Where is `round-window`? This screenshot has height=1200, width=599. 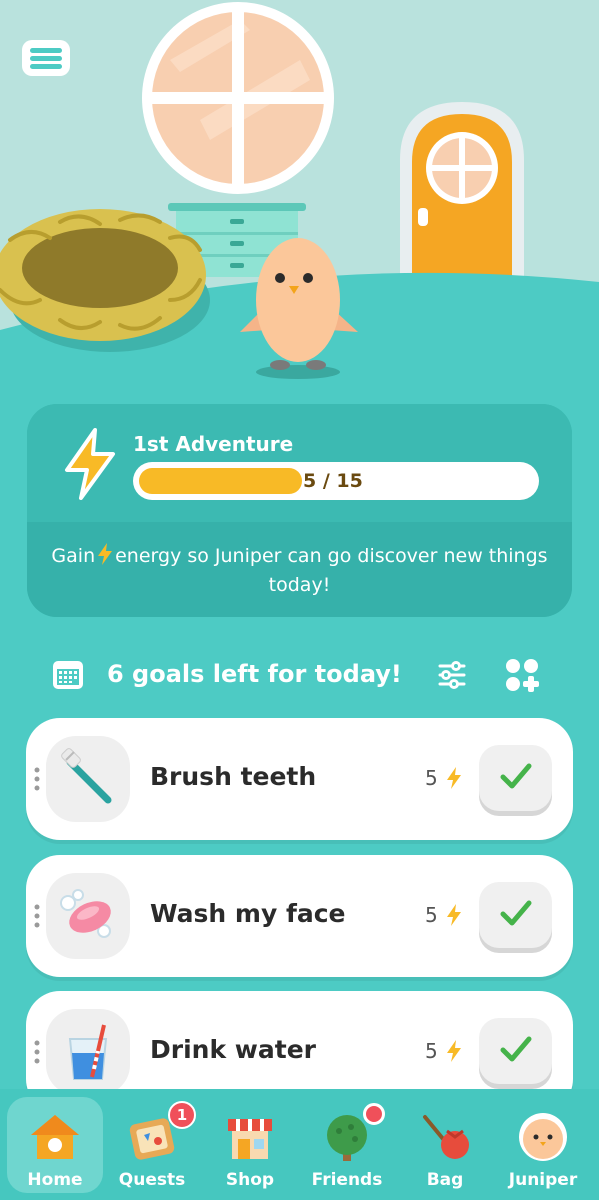
round-window is located at coordinates (238, 98).